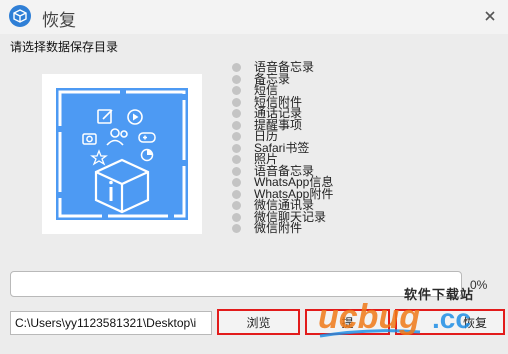  I want to click on save-path-input, so click(111, 323).